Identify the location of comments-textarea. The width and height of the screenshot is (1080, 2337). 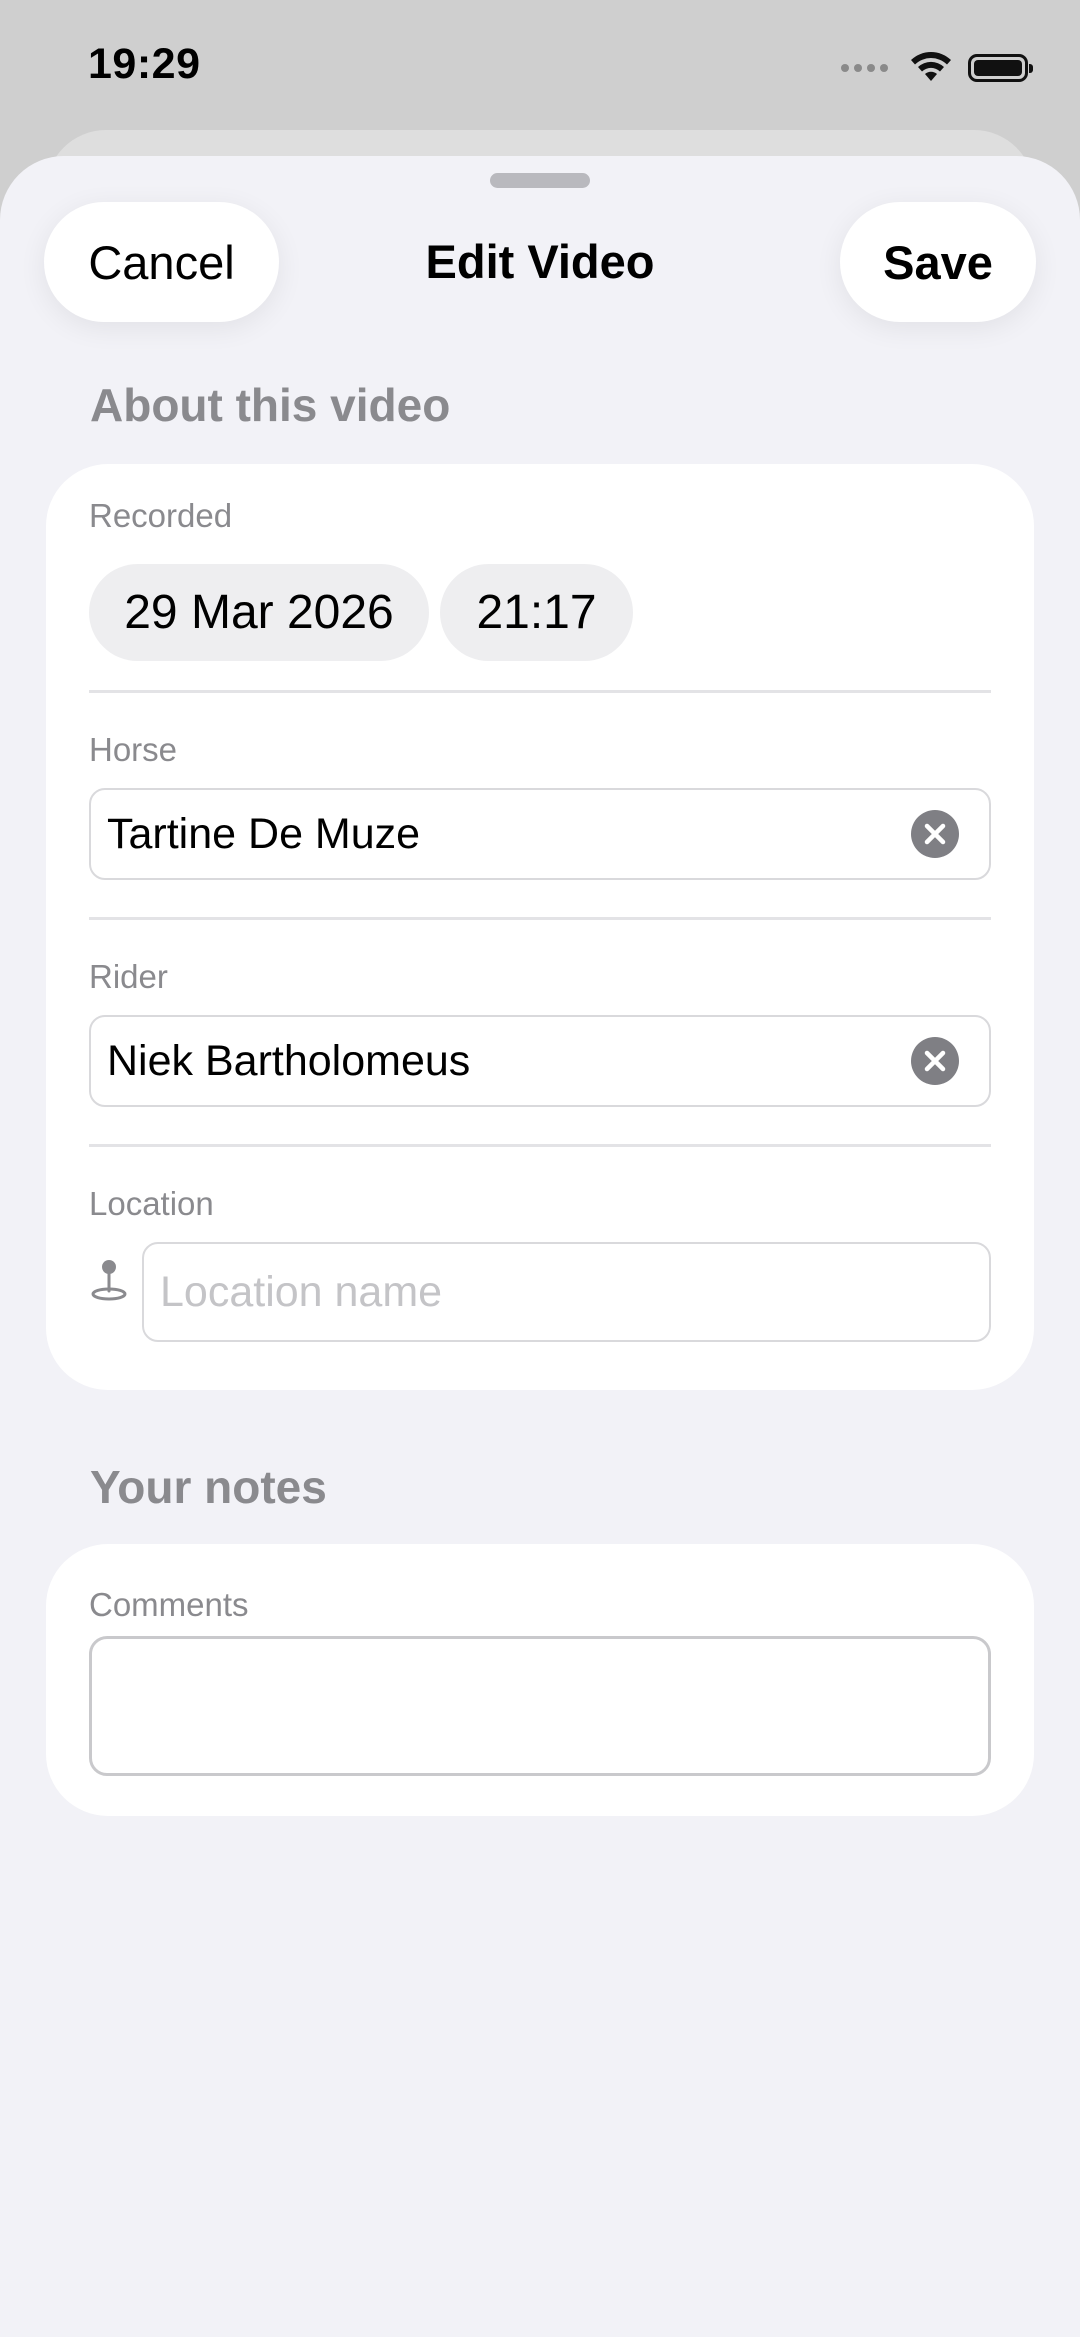
(540, 1706).